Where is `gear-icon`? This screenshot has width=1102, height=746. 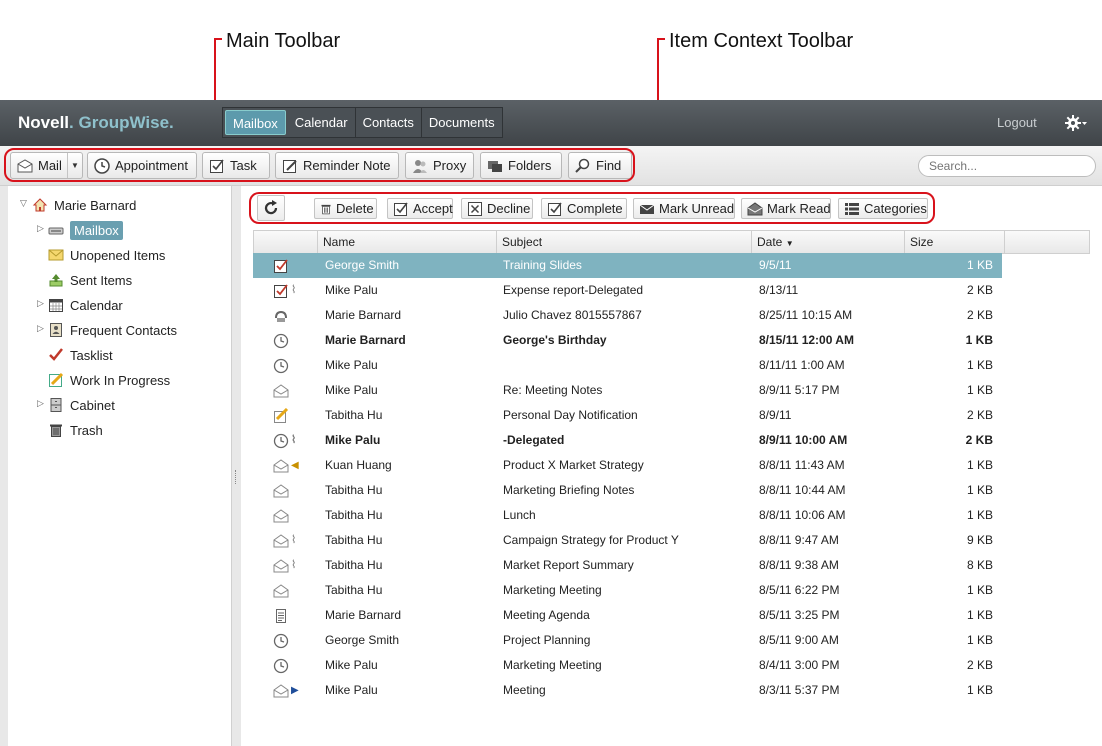
gear-icon is located at coordinates (1076, 123).